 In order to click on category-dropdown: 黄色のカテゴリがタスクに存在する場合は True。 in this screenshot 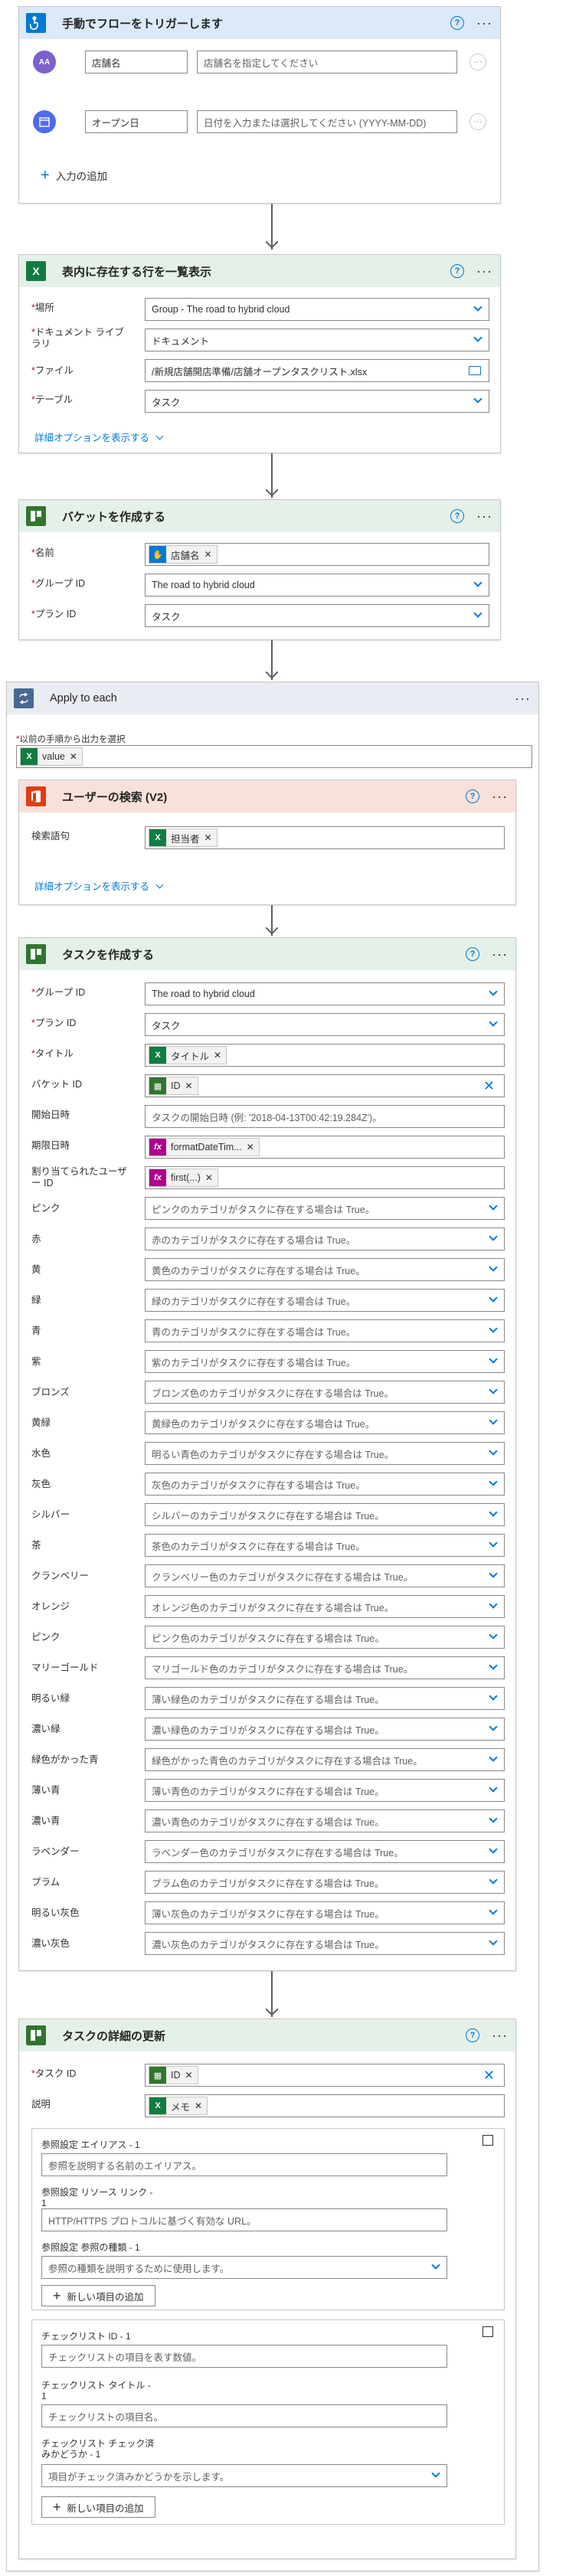, I will do `click(325, 1269)`.